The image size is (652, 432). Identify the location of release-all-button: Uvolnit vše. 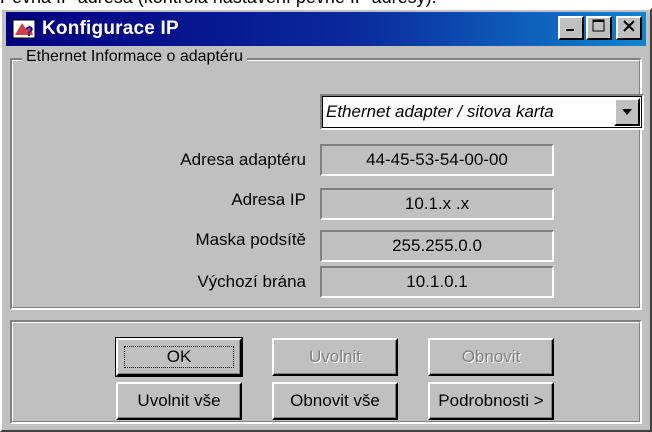
(179, 401).